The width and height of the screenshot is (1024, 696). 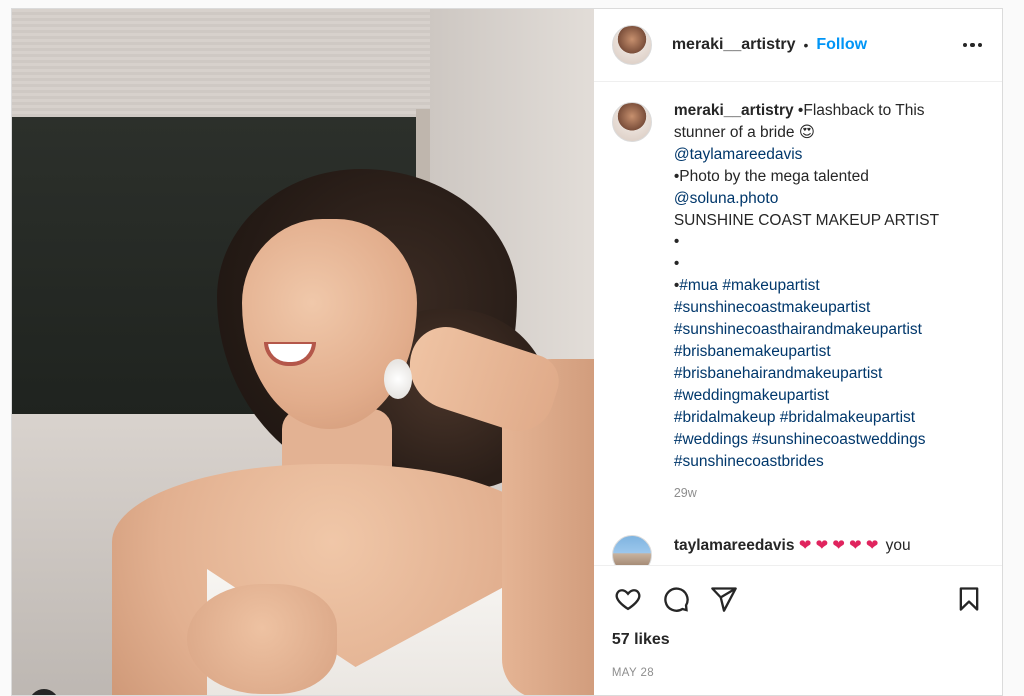 I want to click on comment-text: you, so click(x=898, y=546).